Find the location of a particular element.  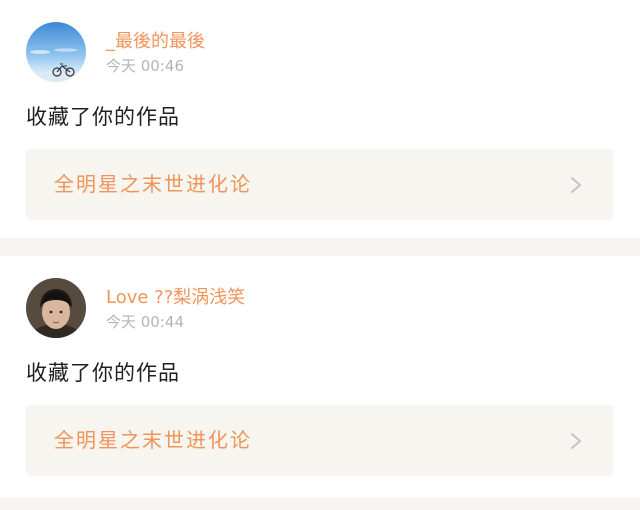

username: Love ??梨涡浅笑 is located at coordinates (175, 298).